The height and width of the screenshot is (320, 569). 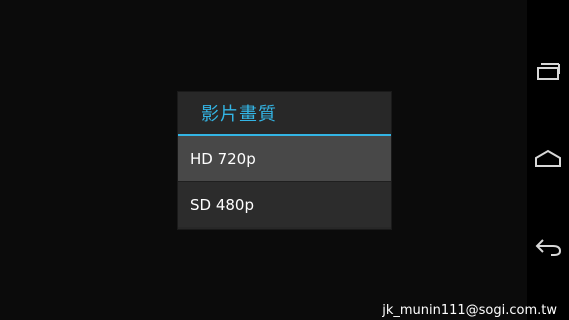 I want to click on back-icon, so click(x=548, y=247).